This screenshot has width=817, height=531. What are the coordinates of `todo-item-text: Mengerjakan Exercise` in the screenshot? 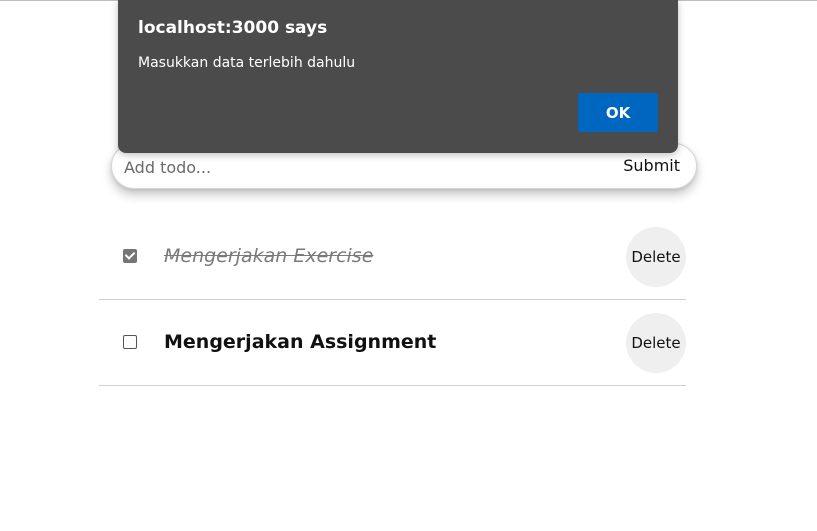 It's located at (269, 256).